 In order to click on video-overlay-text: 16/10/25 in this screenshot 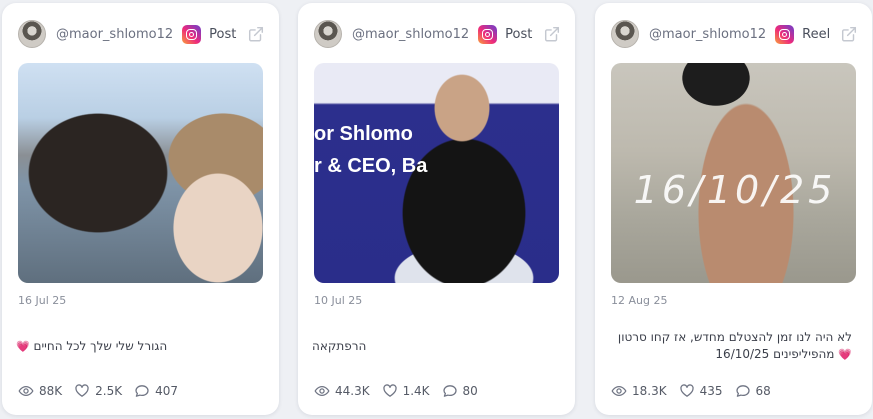, I will do `click(735, 190)`.